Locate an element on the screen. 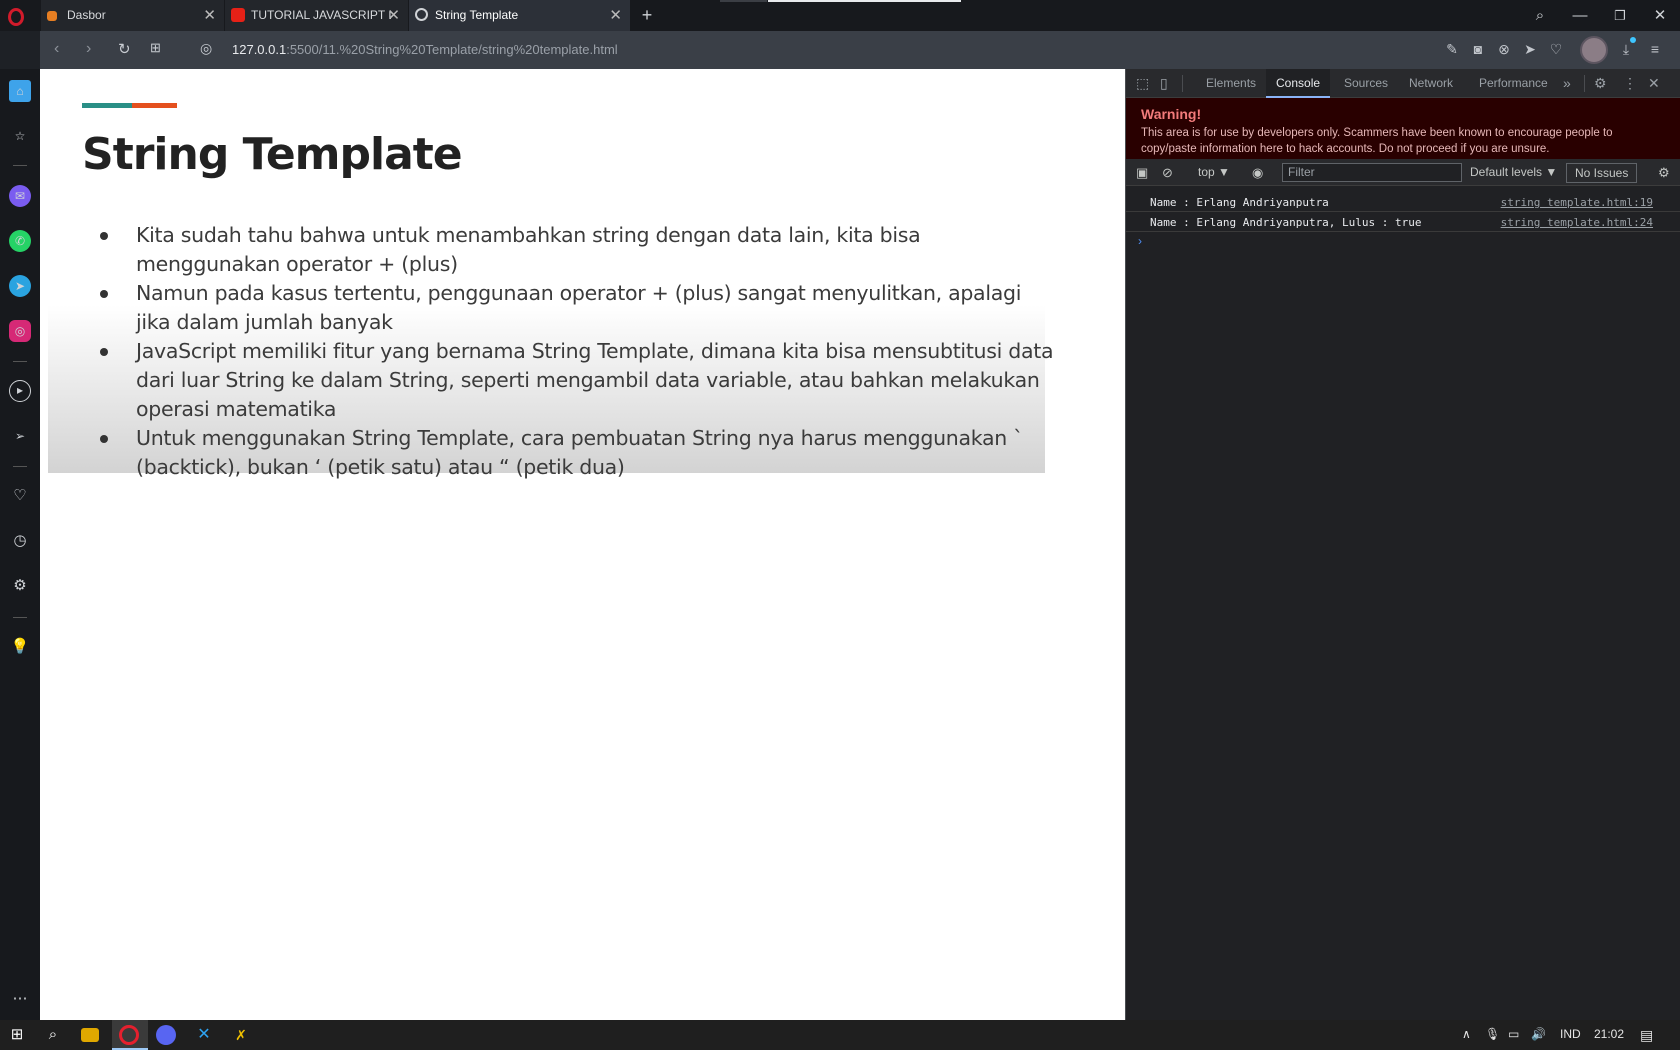 The width and height of the screenshot is (1680, 1050). pinboard-icon: ☆ is located at coordinates (20, 136).